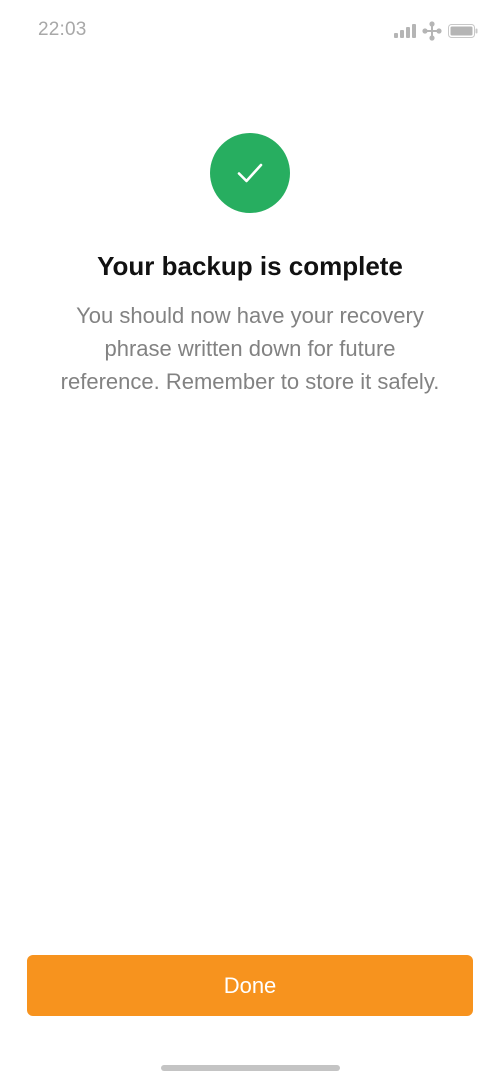 The image size is (500, 1083). What do you see at coordinates (405, 31) in the screenshot?
I see `signal-icon` at bounding box center [405, 31].